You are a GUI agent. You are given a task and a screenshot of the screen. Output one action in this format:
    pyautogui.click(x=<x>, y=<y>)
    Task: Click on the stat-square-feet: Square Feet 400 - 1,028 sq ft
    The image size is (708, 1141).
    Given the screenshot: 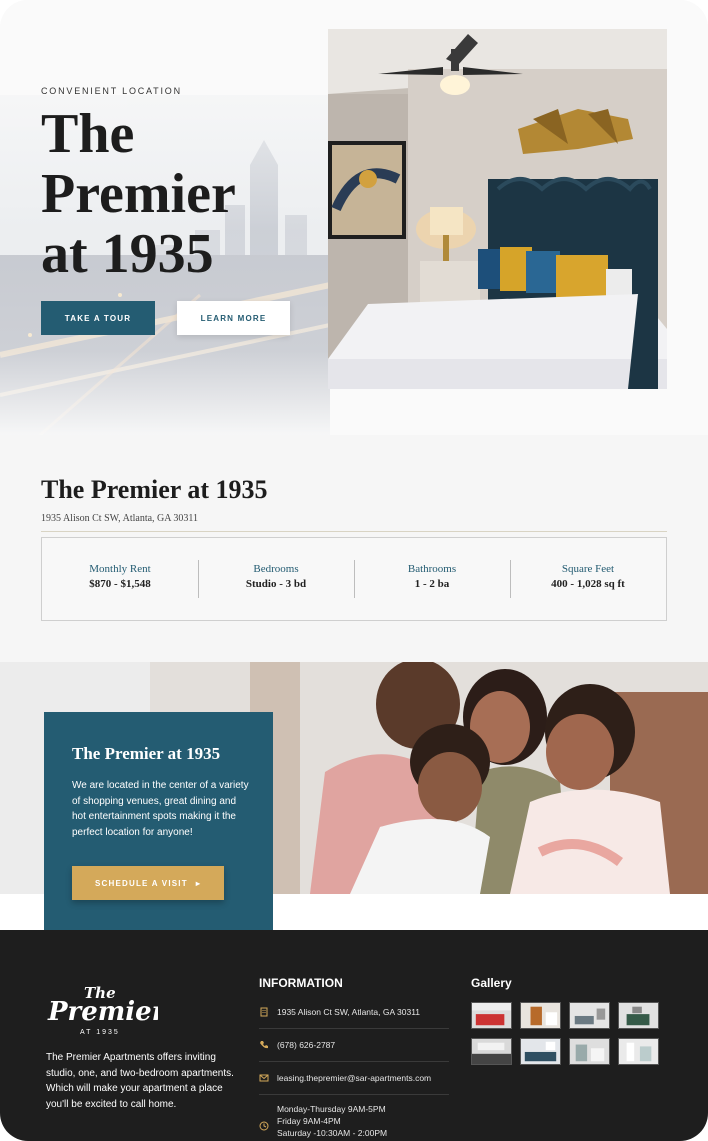 What is the action you would take?
    pyautogui.click(x=588, y=579)
    